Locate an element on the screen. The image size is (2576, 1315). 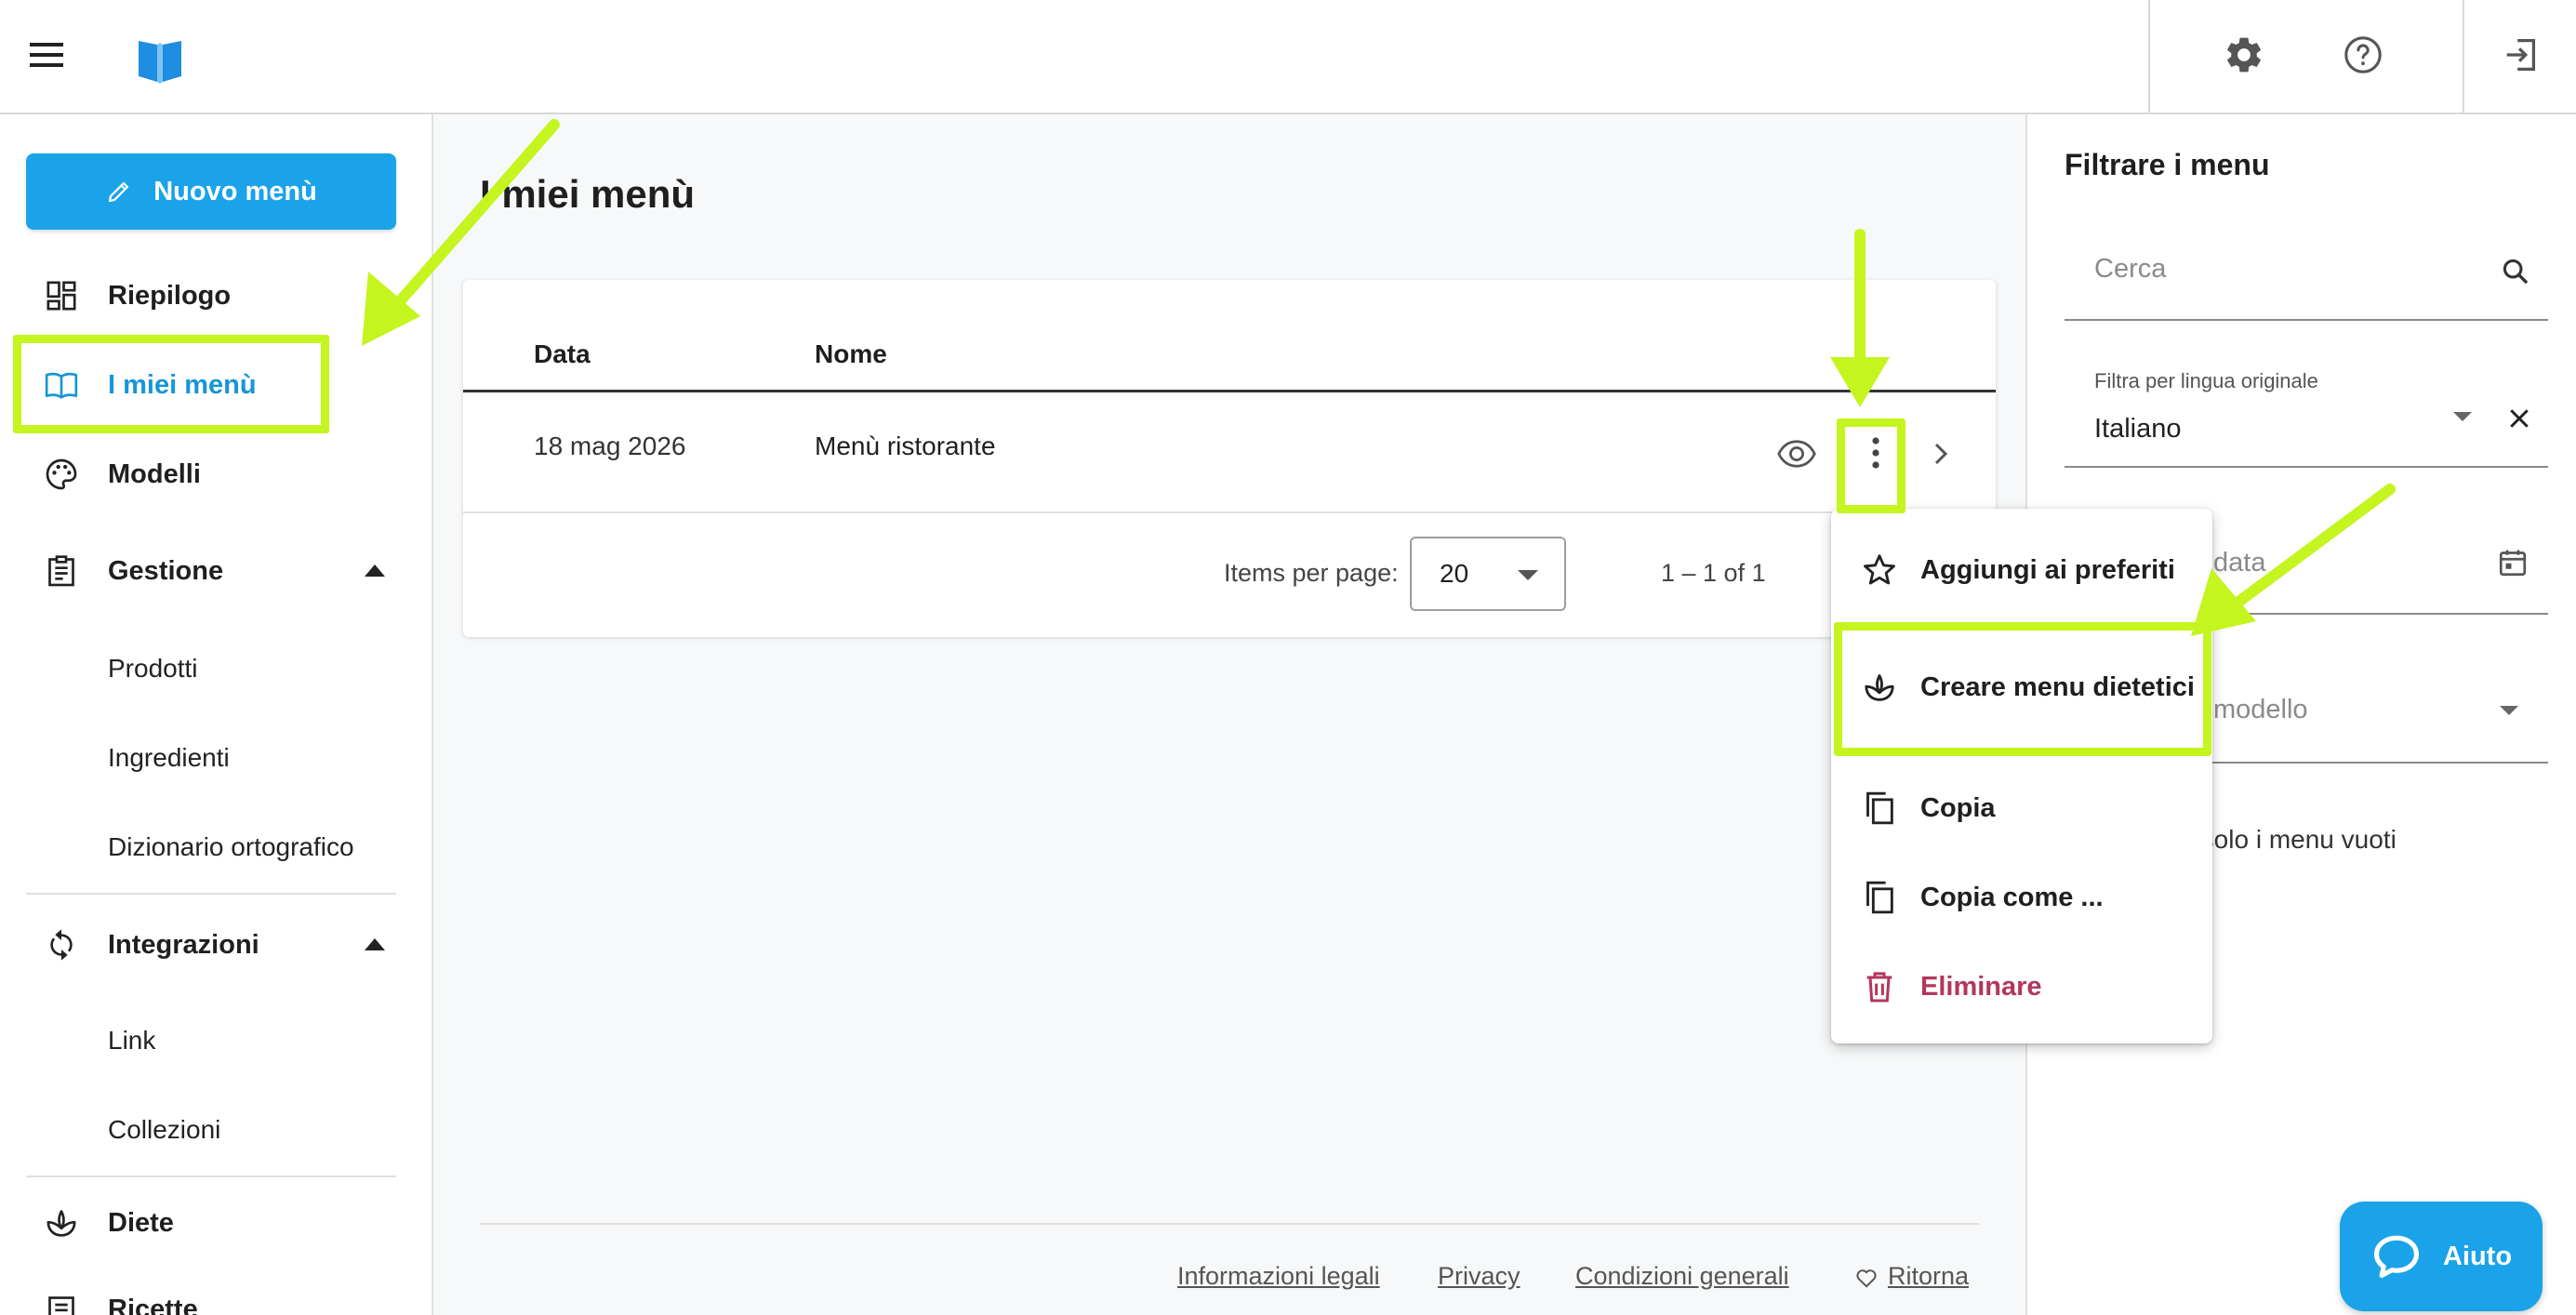
trash-icon is located at coordinates (1879, 988).